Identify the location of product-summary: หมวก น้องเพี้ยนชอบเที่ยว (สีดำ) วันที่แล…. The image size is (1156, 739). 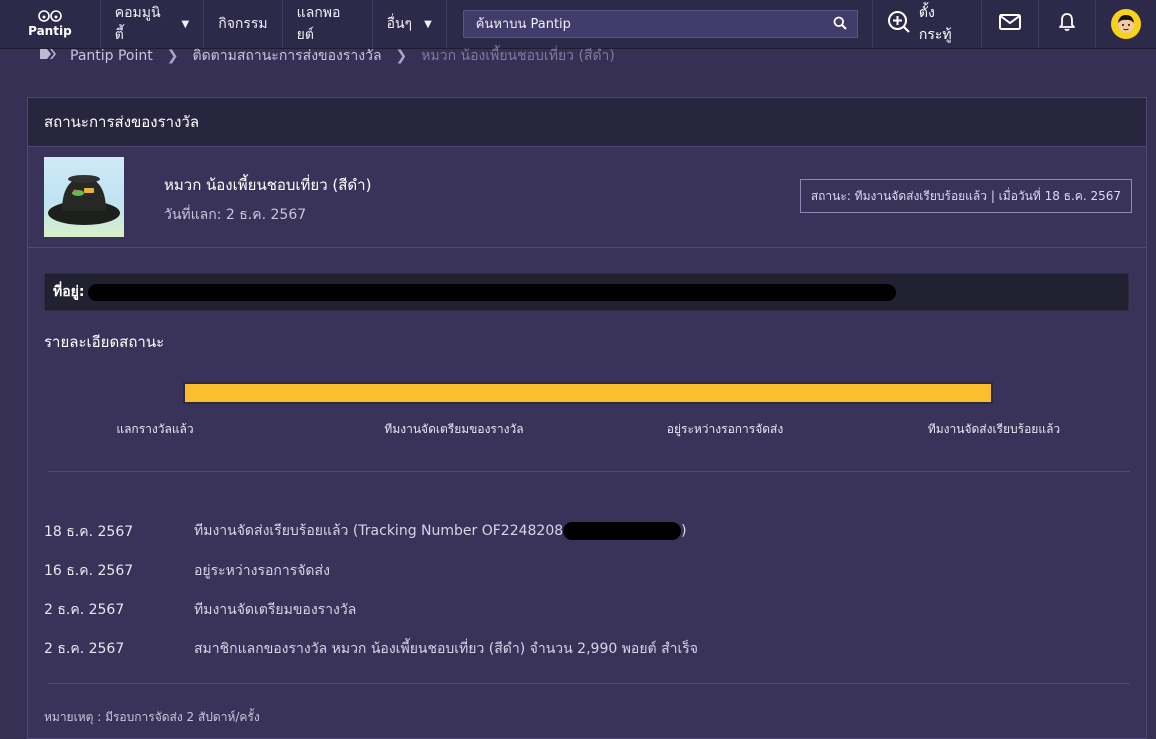
(587, 197).